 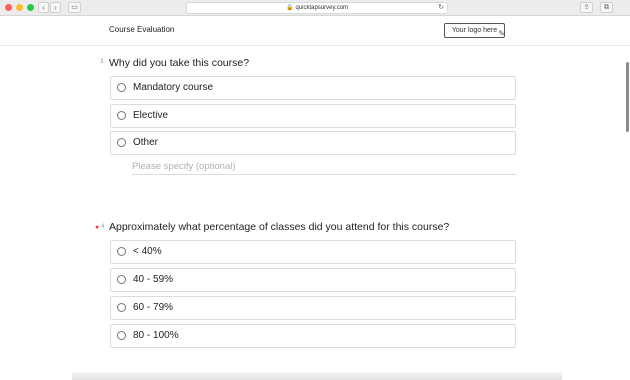 I want to click on window-controls, so click(x=19, y=7).